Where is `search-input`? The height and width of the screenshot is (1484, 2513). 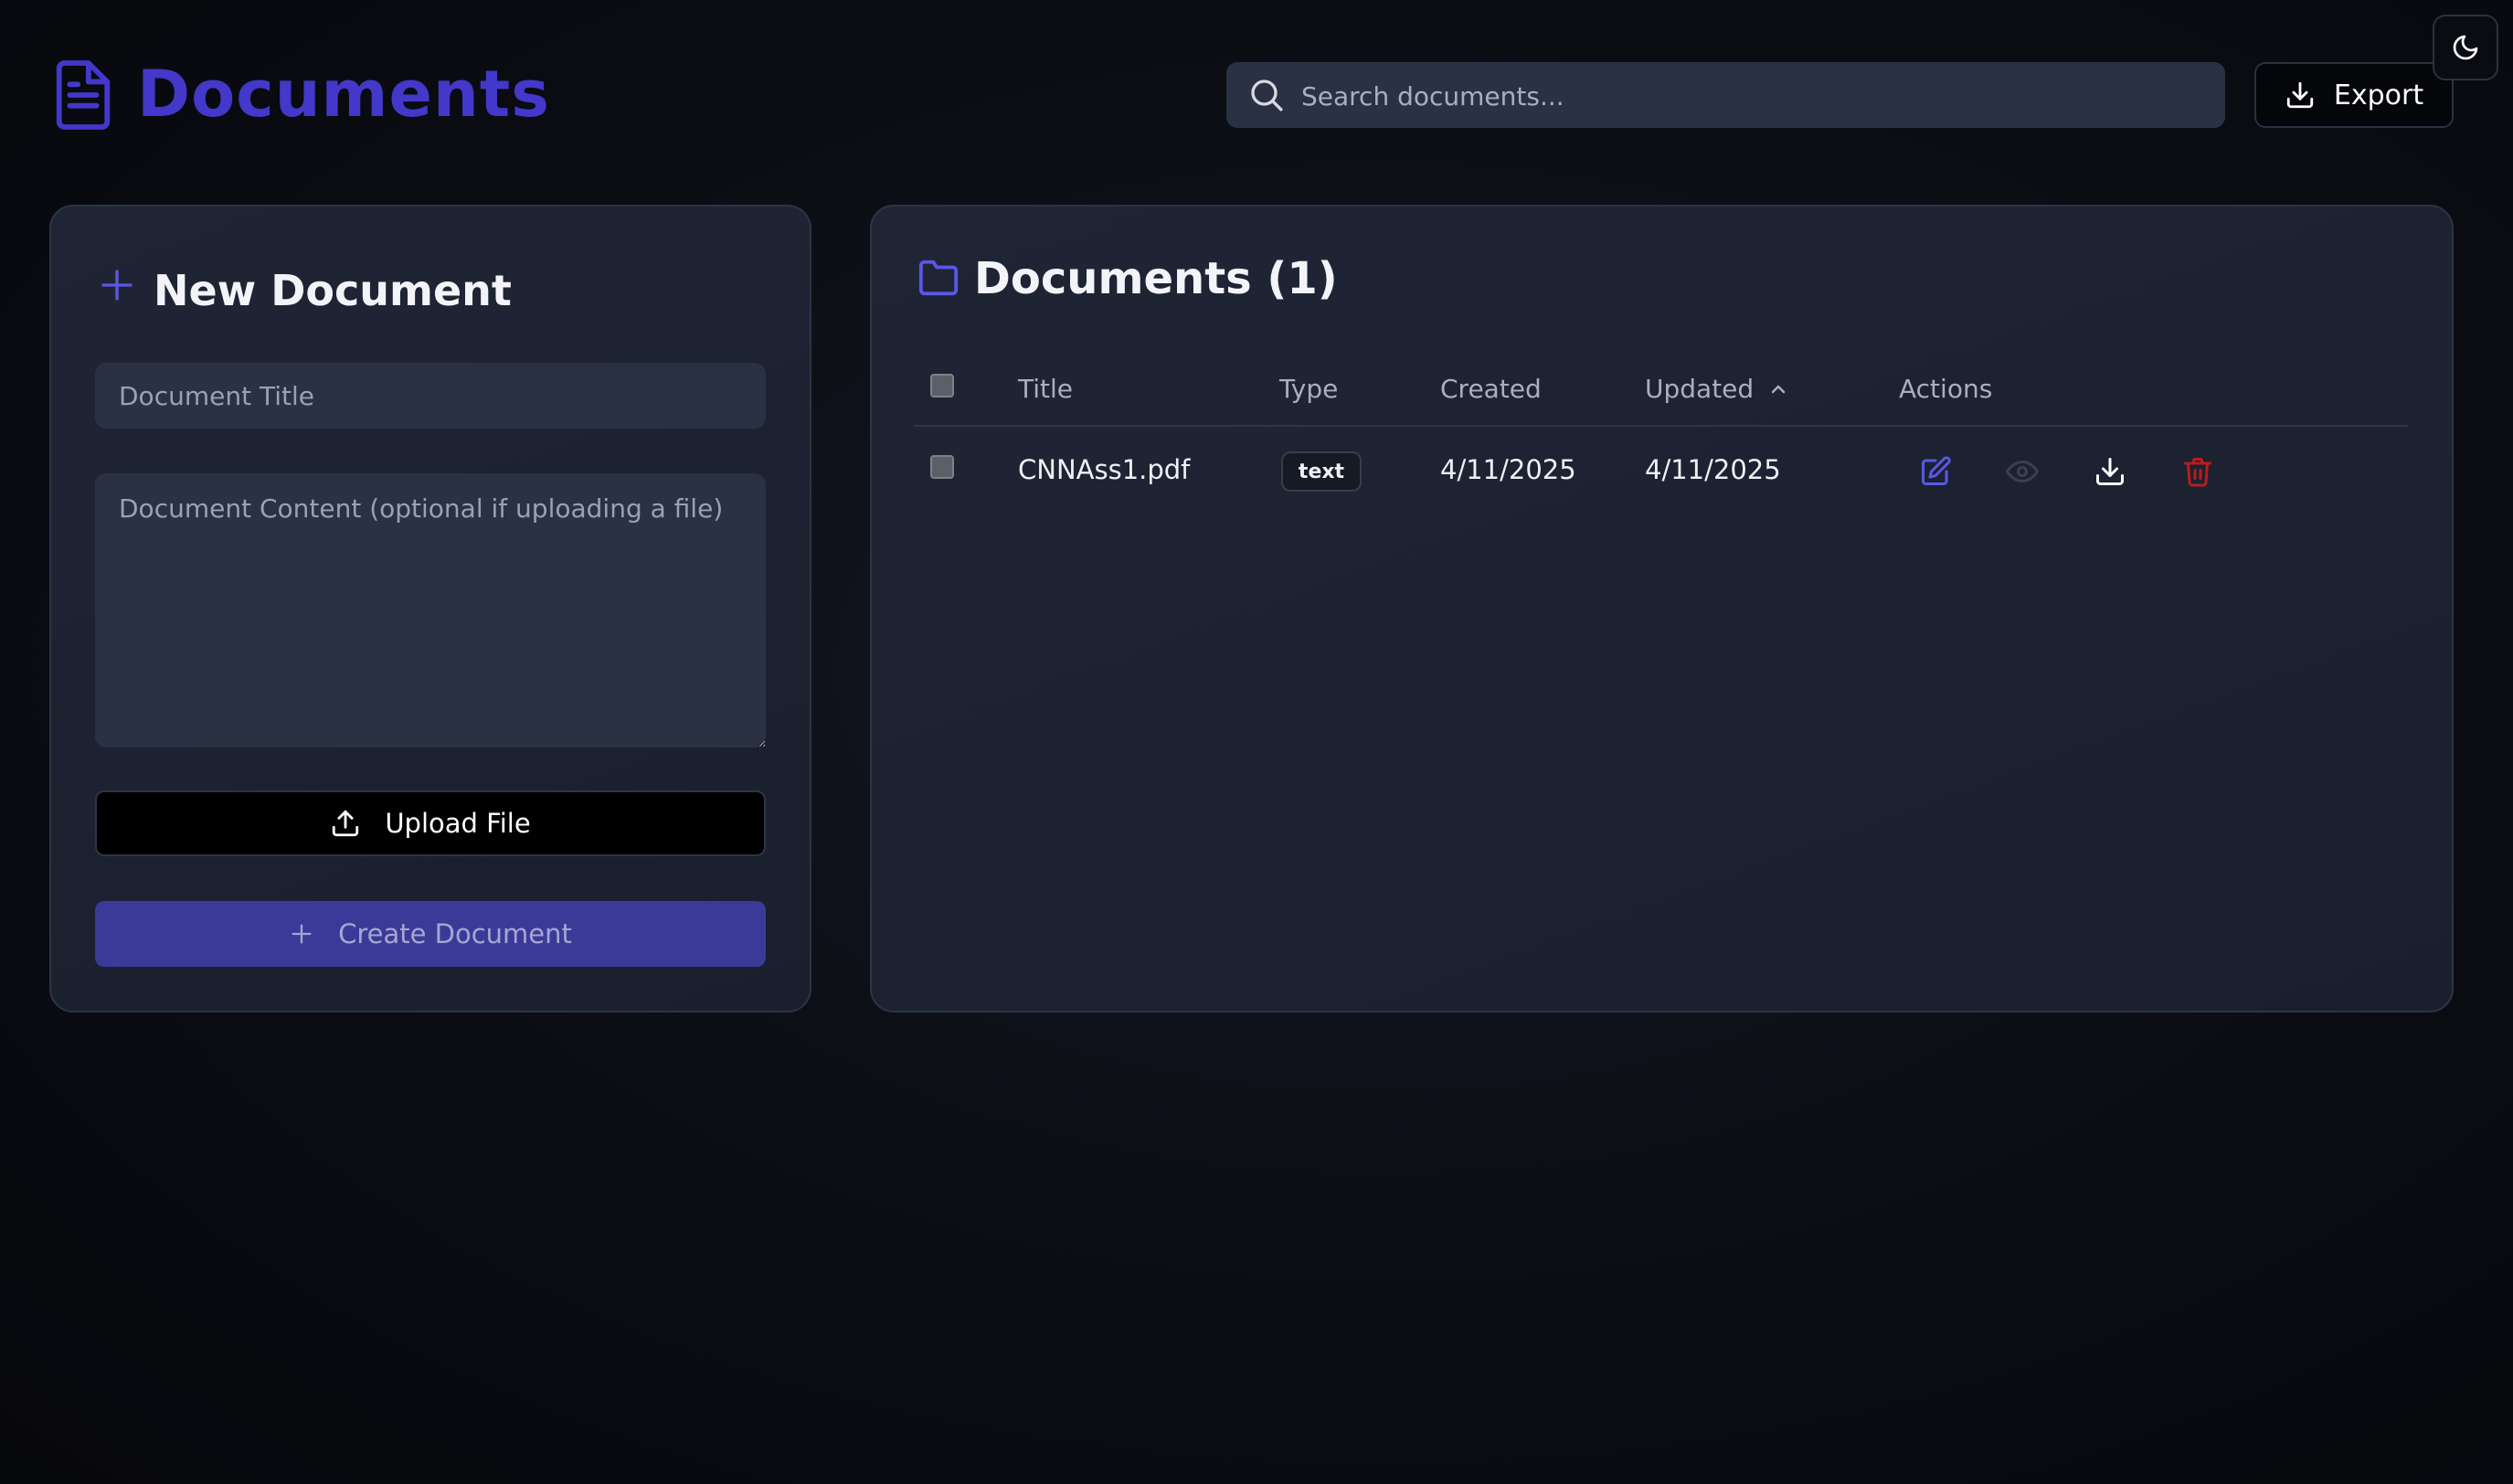
search-input is located at coordinates (1749, 96).